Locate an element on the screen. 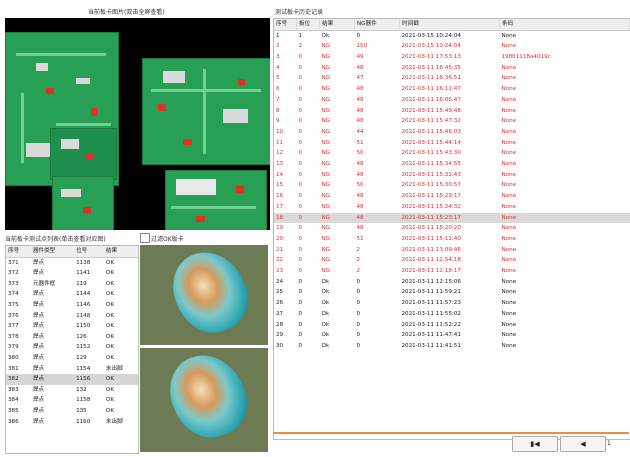 The height and width of the screenshot is (457, 630). history-table-row: 6 0 NG 48 2021-03-11 16:11:47 None is located at coordinates (452, 89).